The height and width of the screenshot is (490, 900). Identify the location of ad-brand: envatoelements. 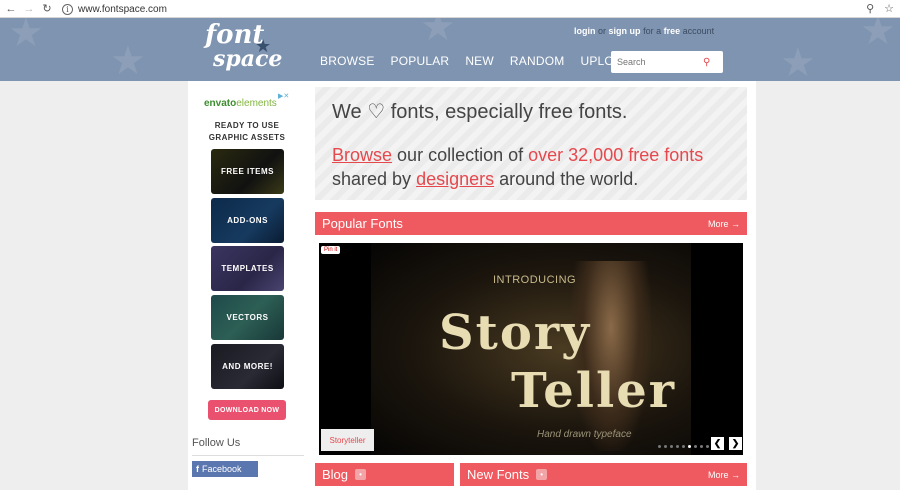
(240, 103).